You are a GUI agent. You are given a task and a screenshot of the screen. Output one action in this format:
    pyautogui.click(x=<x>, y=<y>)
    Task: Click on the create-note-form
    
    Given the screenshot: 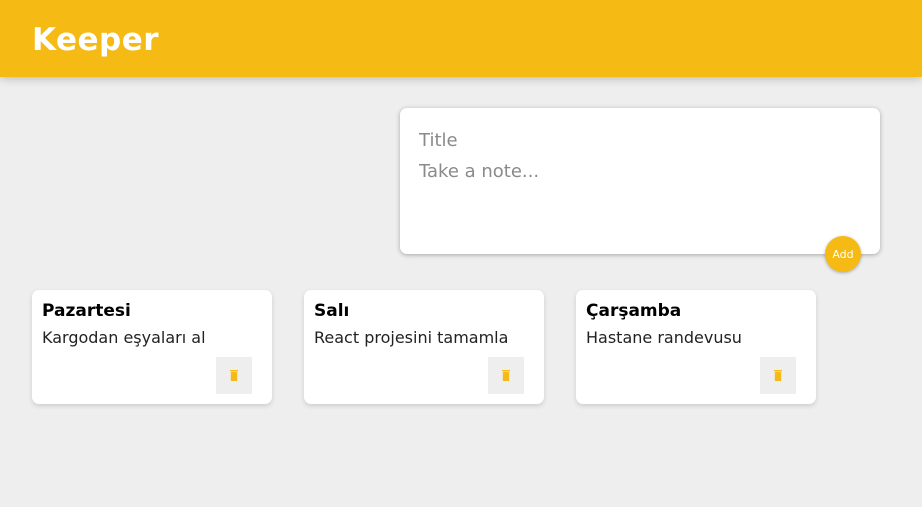 What is the action you would take?
    pyautogui.click(x=640, y=181)
    